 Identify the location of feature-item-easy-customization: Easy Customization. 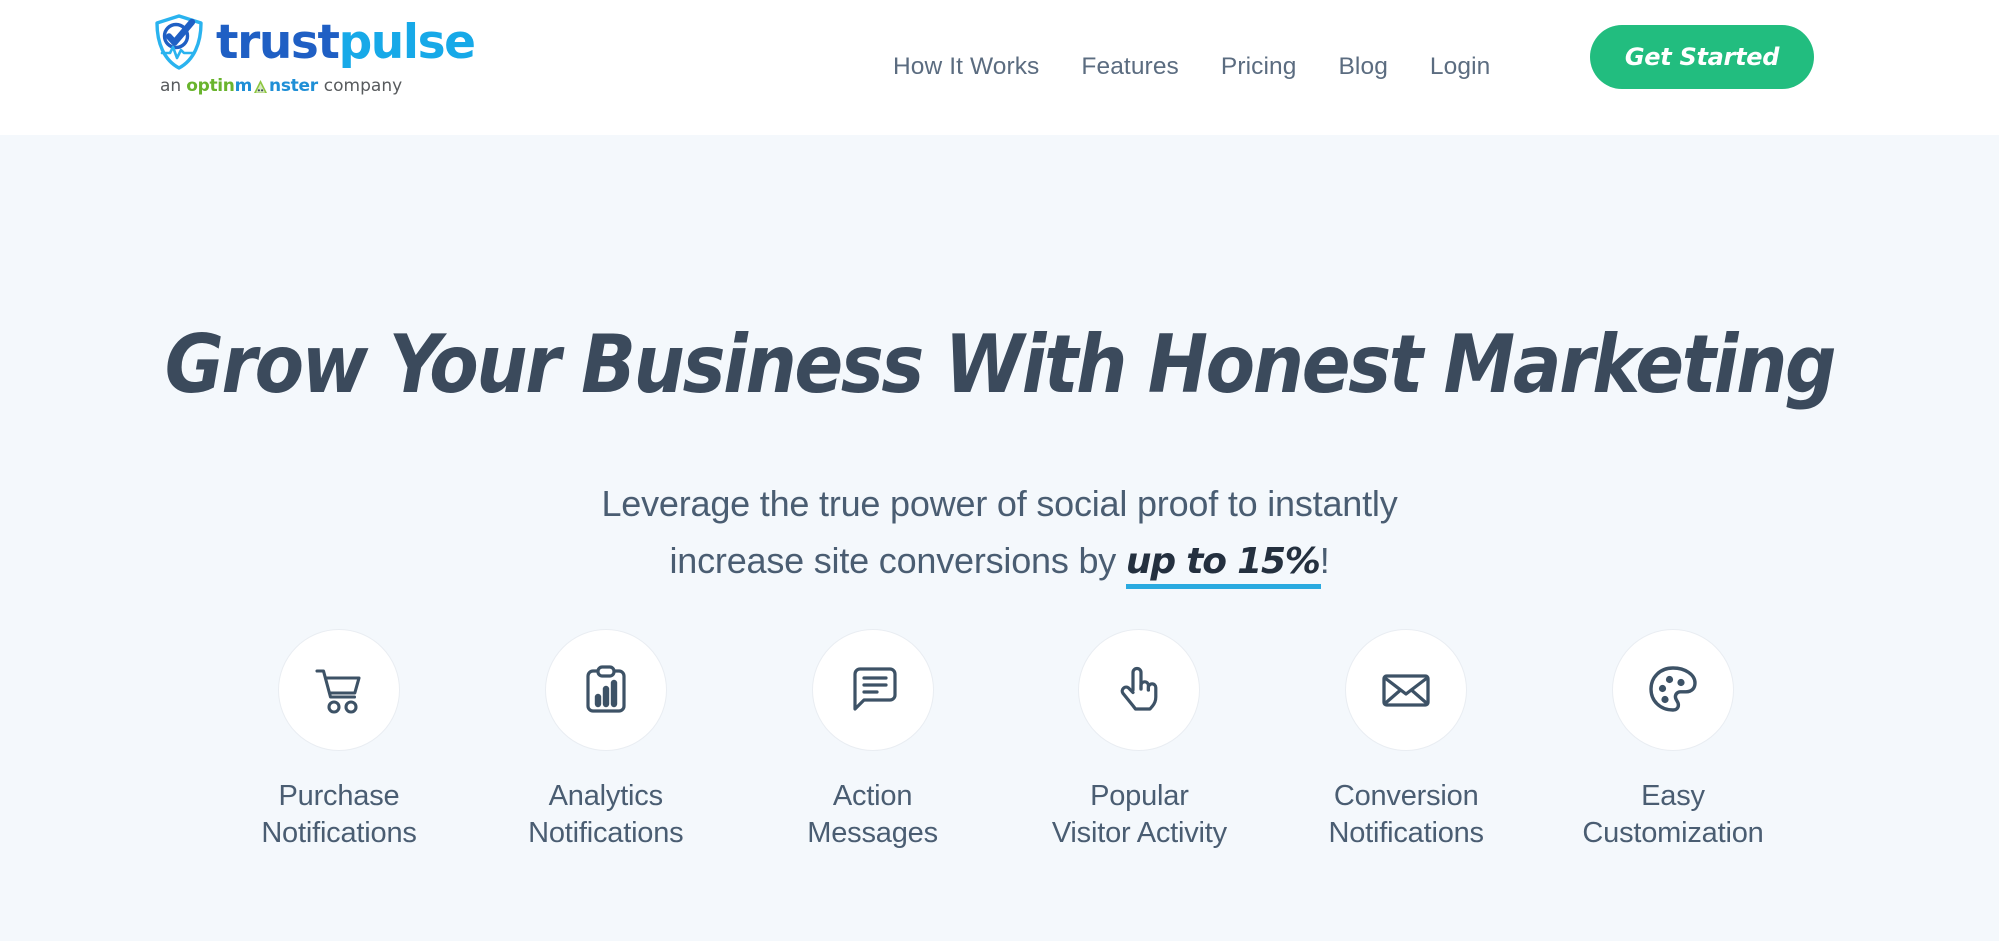
(1673, 740).